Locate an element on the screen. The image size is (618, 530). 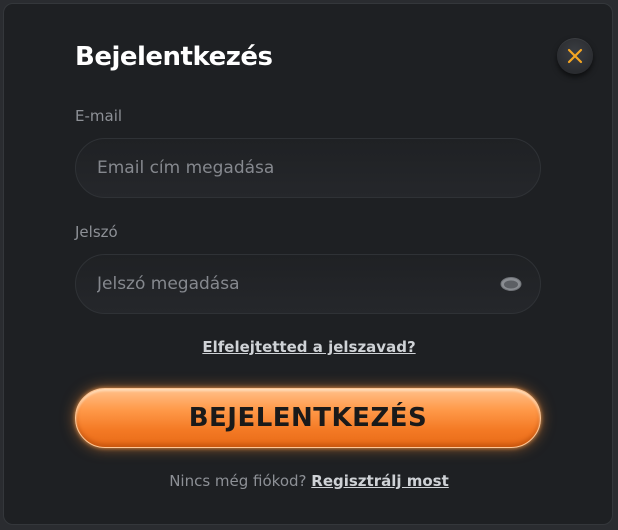
login-button: BEJELENTKEZÉS is located at coordinates (308, 418).